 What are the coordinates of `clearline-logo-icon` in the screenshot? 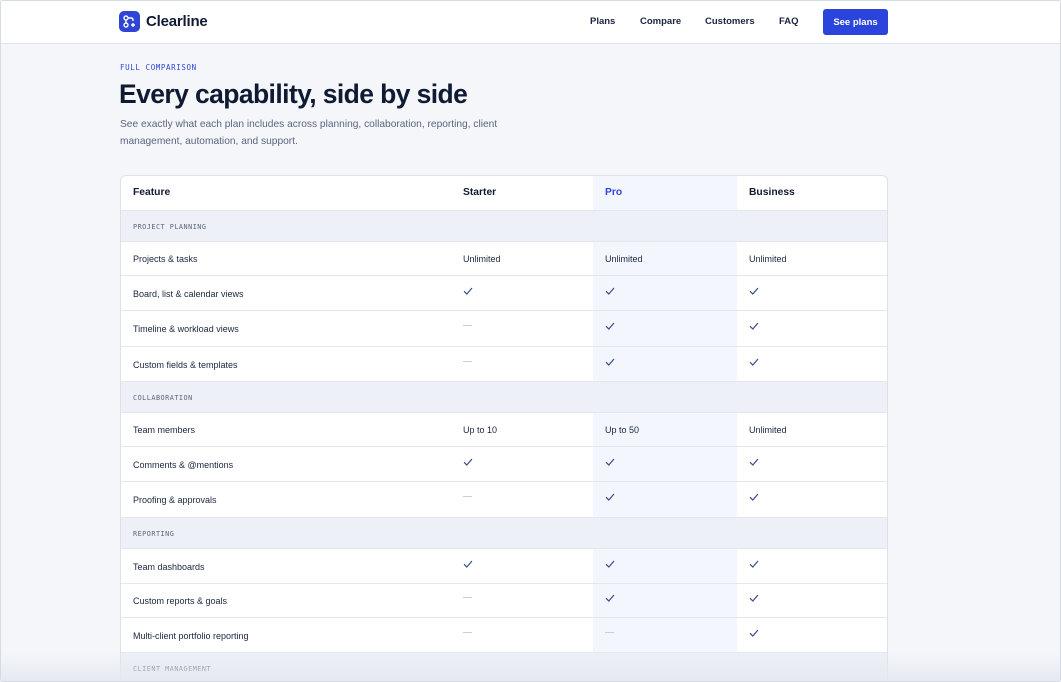 It's located at (129, 21).